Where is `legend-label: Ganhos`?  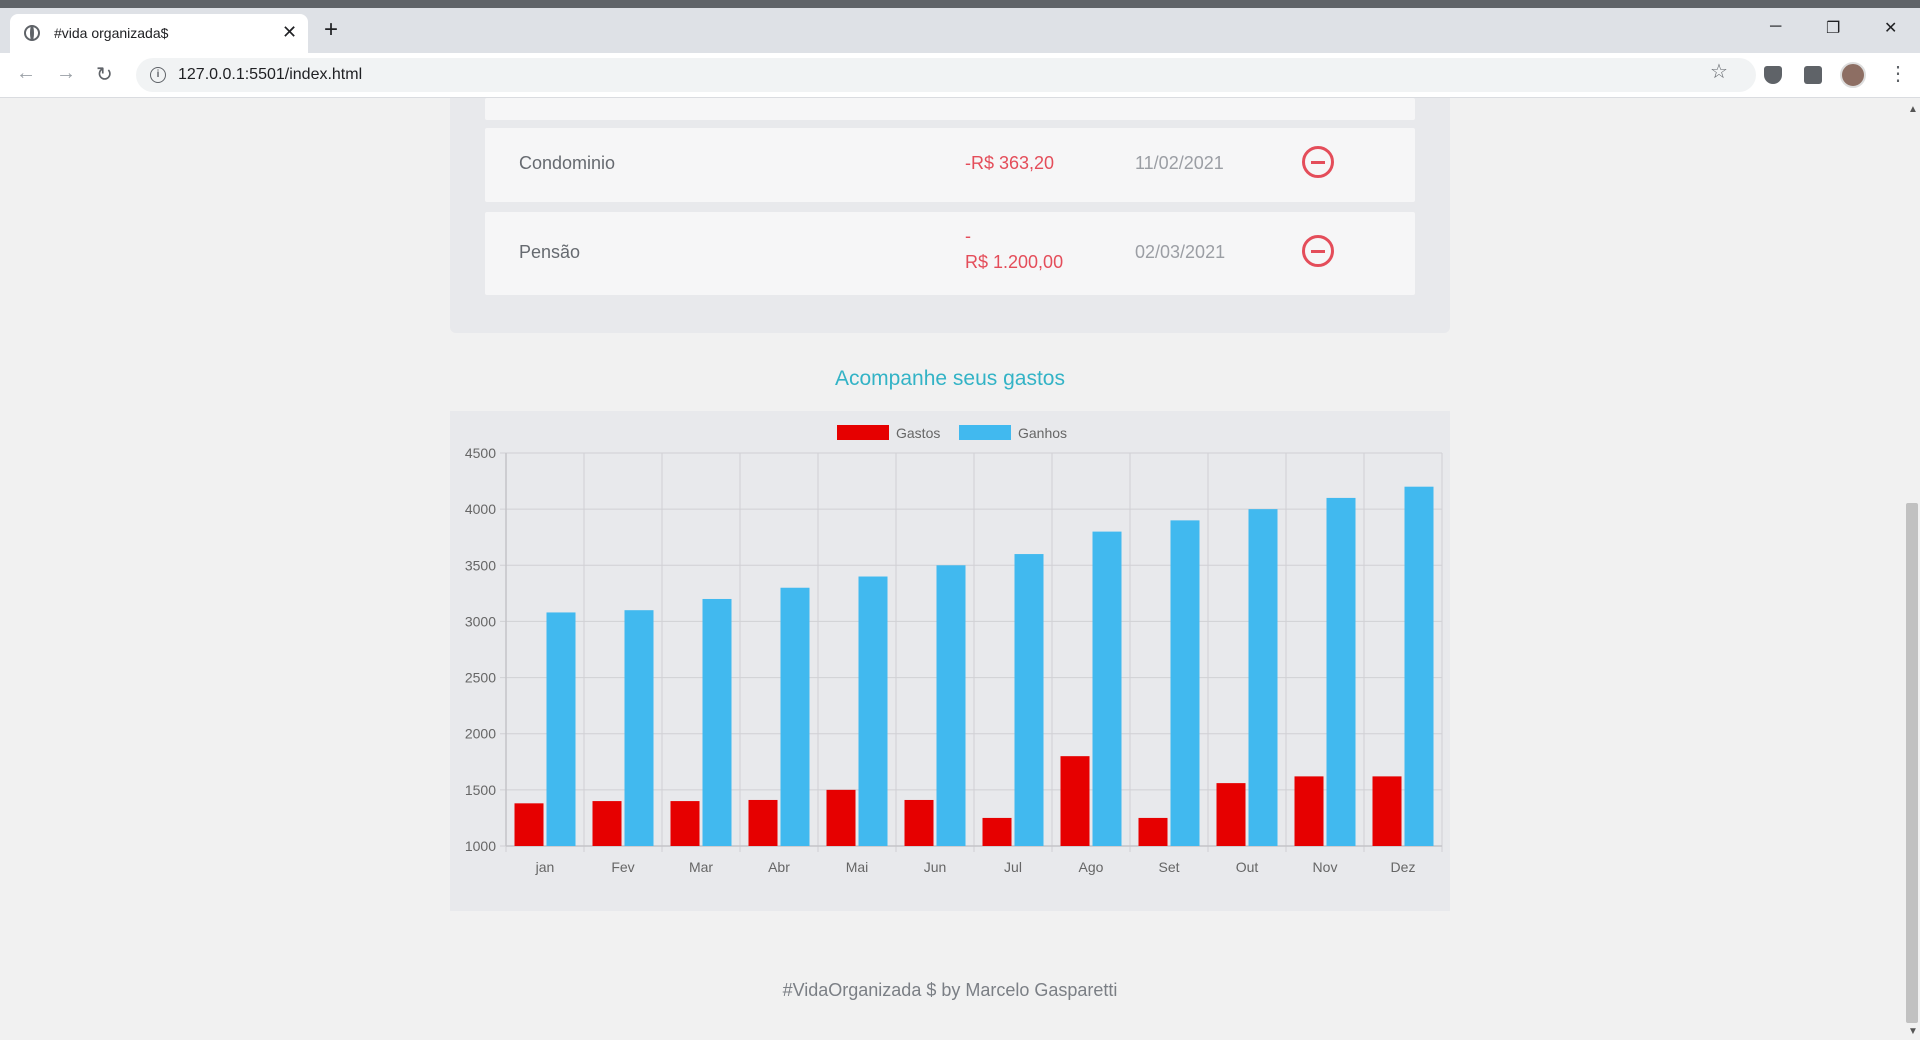 legend-label: Ganhos is located at coordinates (1042, 433).